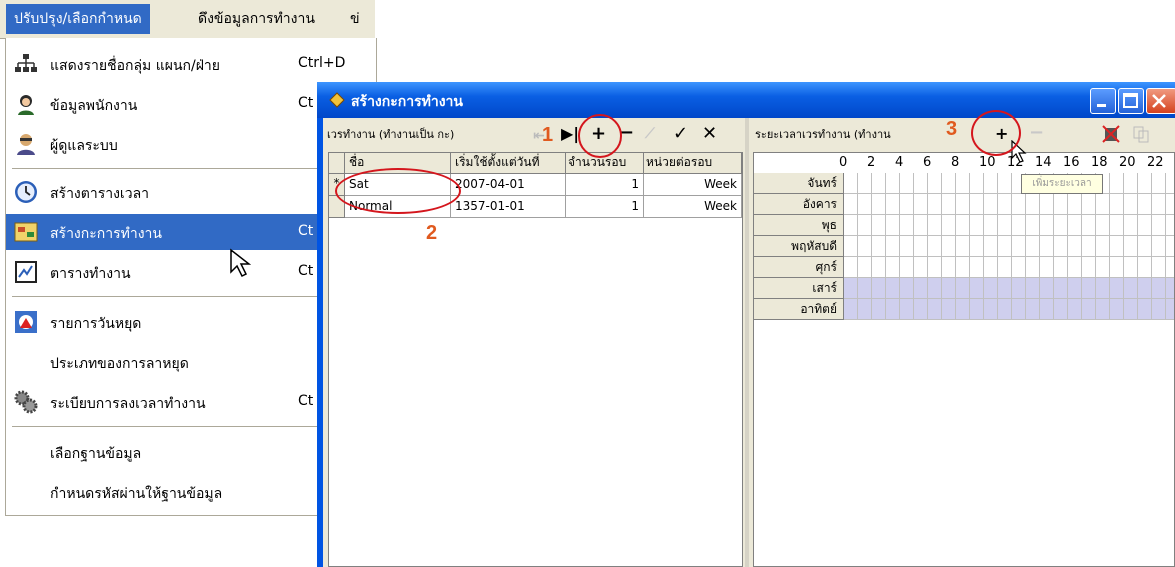  Describe the element at coordinates (1036, 133) in the screenshot. I see `remove-period-button: −` at that location.